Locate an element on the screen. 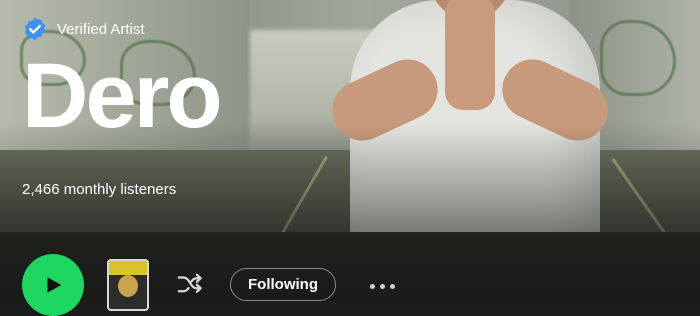 The width and height of the screenshot is (700, 316). more-options-button is located at coordinates (382, 286).